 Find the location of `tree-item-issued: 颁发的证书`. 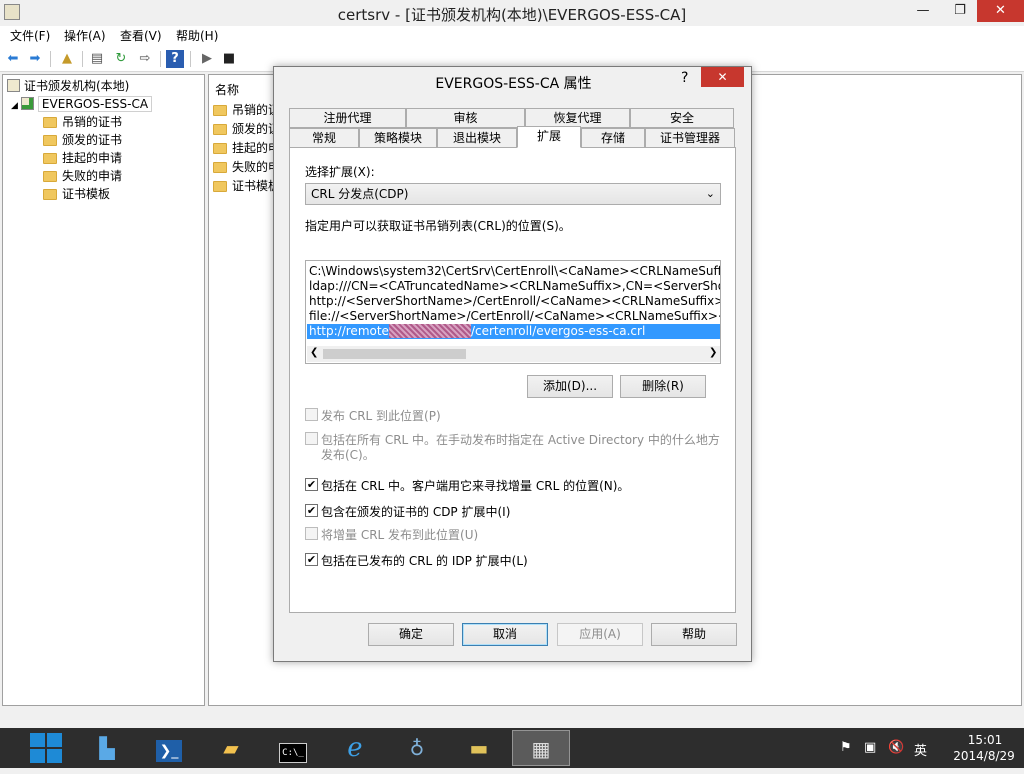

tree-item-issued: 颁发的证书 is located at coordinates (82, 140).